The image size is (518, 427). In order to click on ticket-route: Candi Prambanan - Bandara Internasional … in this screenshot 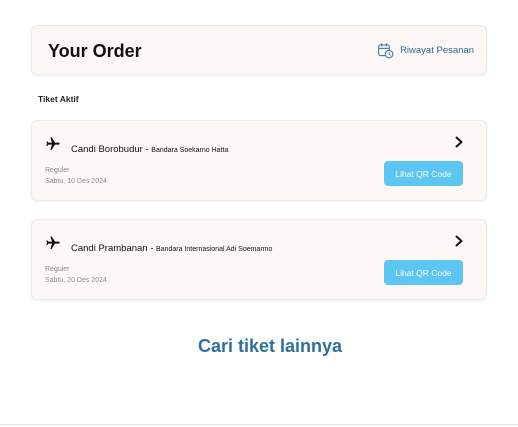, I will do `click(171, 247)`.